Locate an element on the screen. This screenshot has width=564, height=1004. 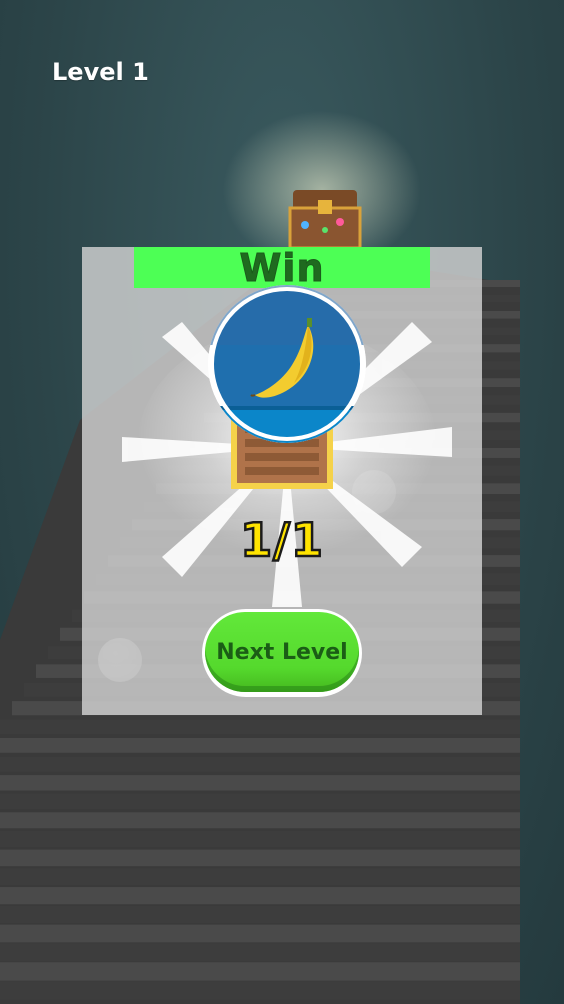
level-label: Level 1 is located at coordinates (100, 72).